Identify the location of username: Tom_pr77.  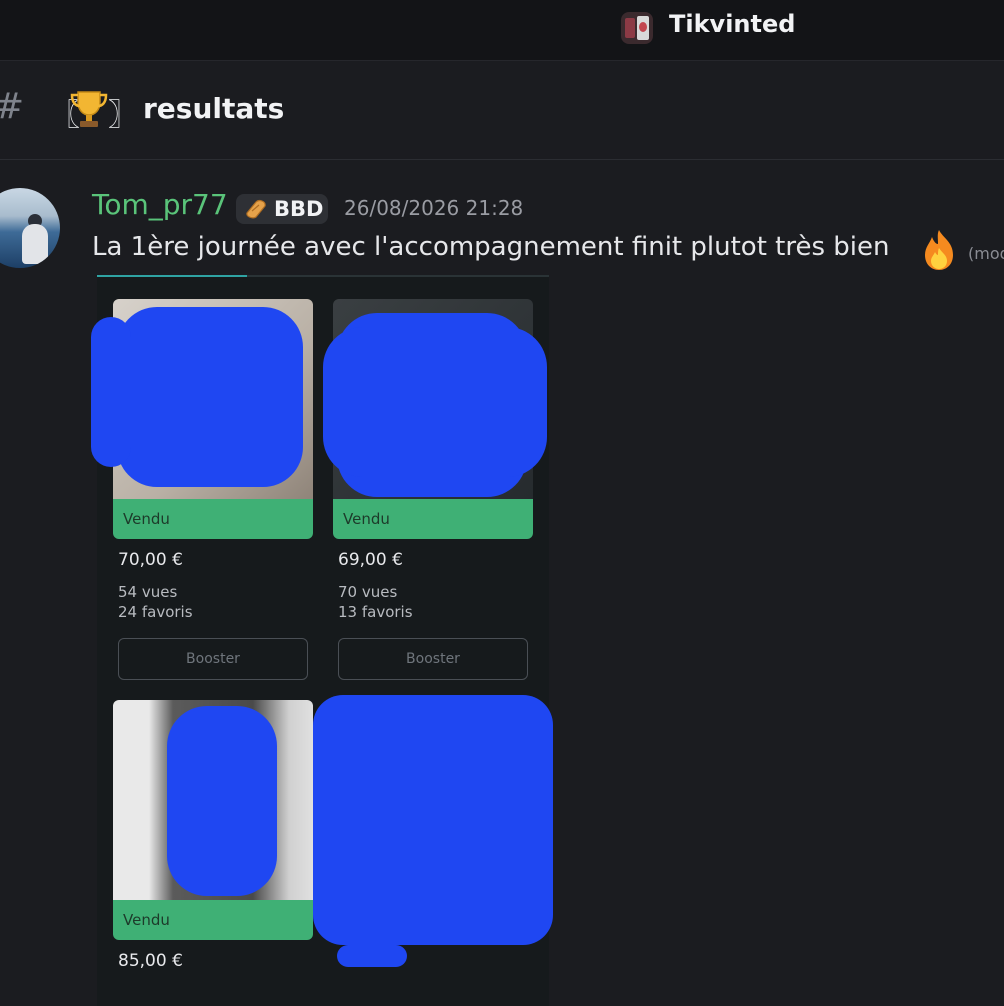
(160, 204).